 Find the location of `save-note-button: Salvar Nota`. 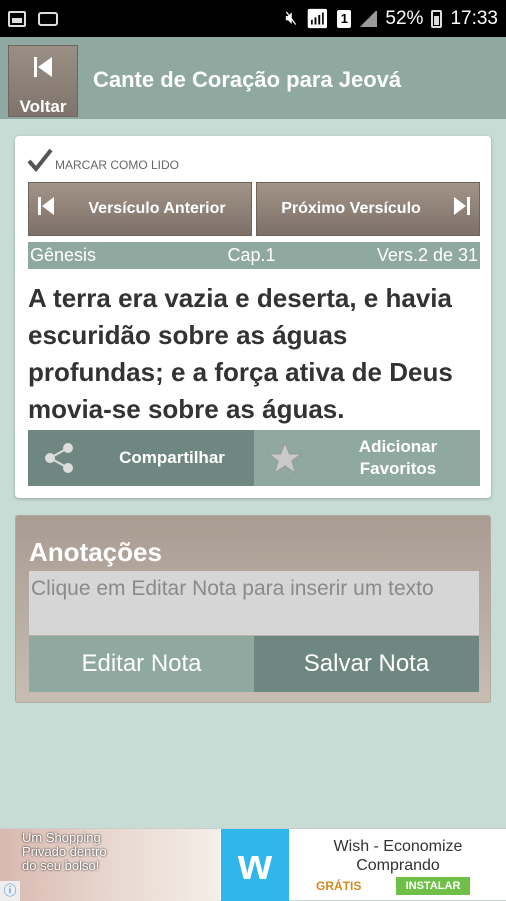

save-note-button: Salvar Nota is located at coordinates (366, 664).